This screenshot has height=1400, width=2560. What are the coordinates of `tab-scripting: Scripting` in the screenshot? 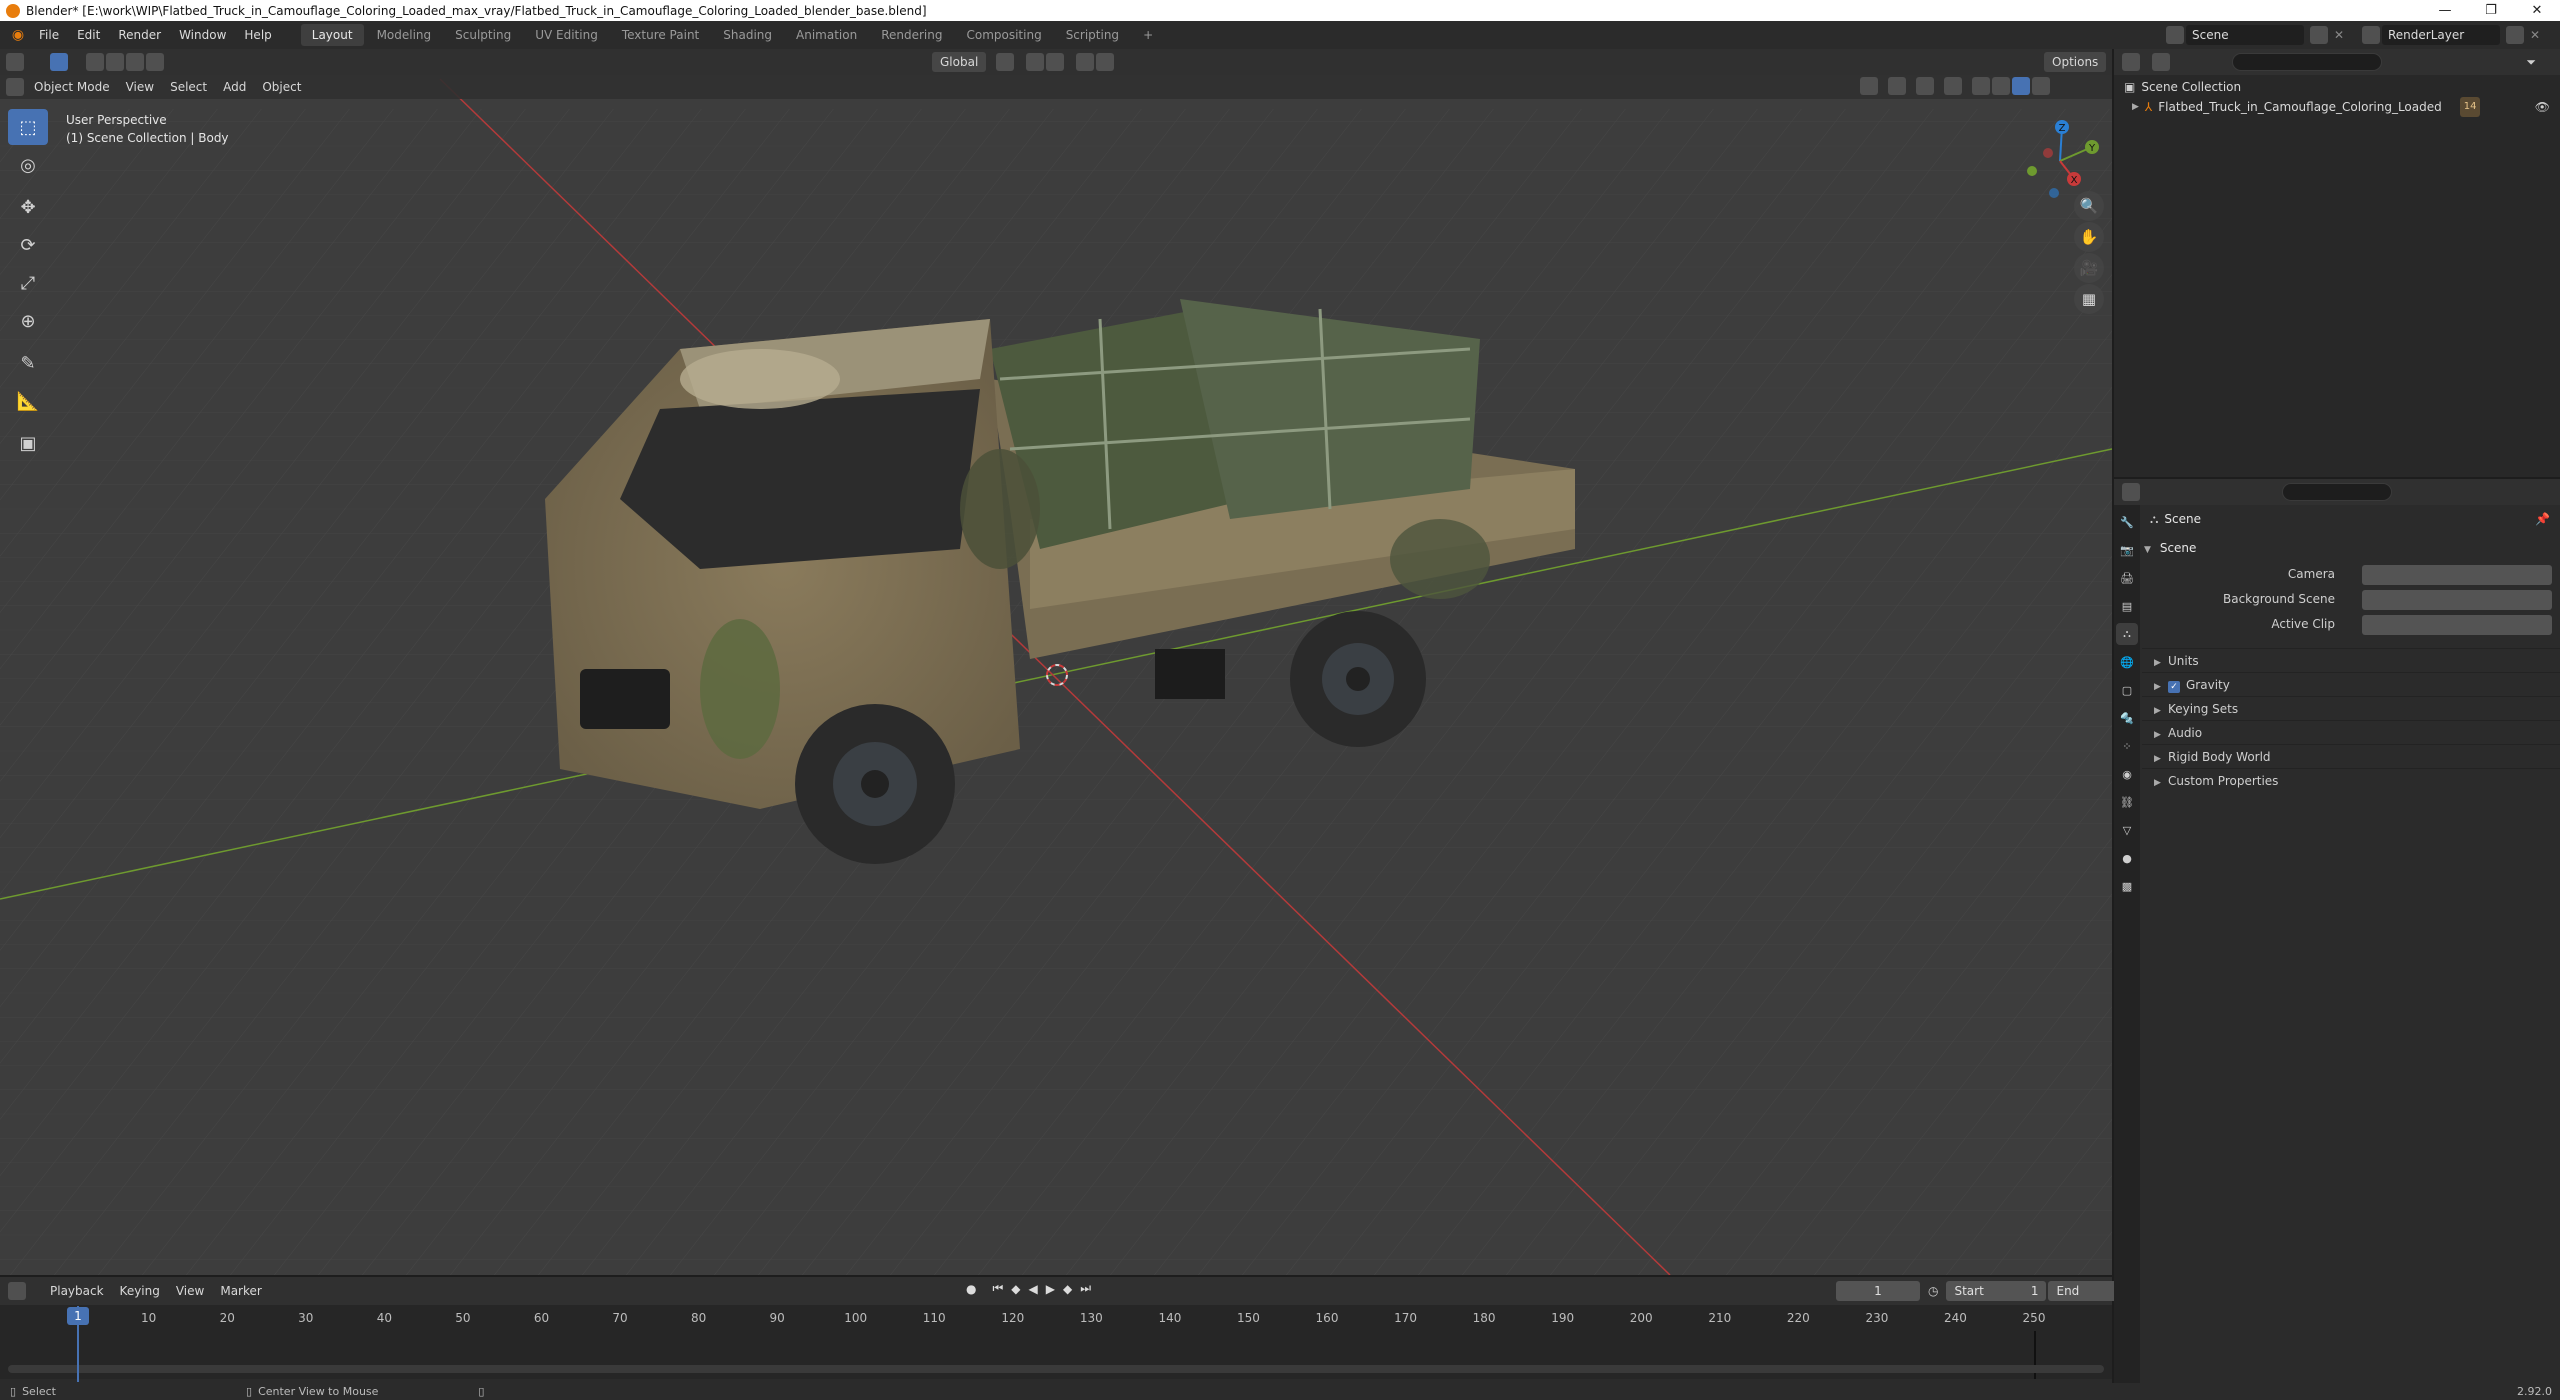 It's located at (1092, 35).